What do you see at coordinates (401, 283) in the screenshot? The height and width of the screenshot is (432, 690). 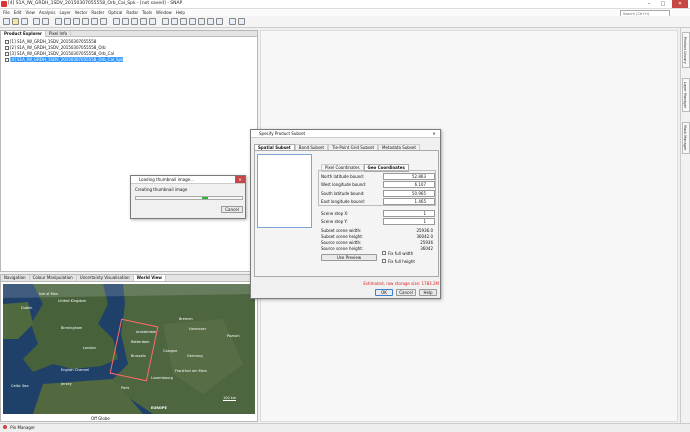 I see `storage-estimate: Estimated, raw storage size: 1783.2M` at bounding box center [401, 283].